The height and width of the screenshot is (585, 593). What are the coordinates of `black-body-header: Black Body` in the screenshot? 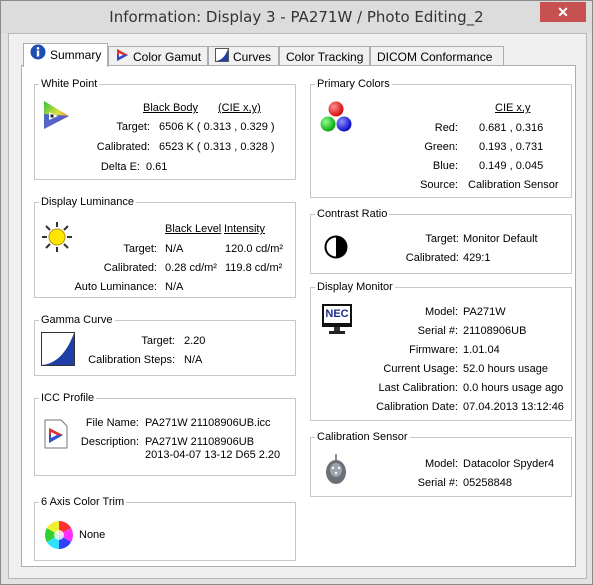 It's located at (171, 108).